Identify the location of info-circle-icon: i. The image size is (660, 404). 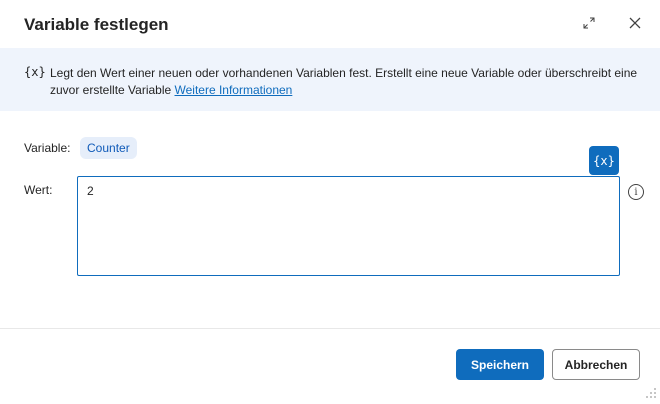
(636, 192).